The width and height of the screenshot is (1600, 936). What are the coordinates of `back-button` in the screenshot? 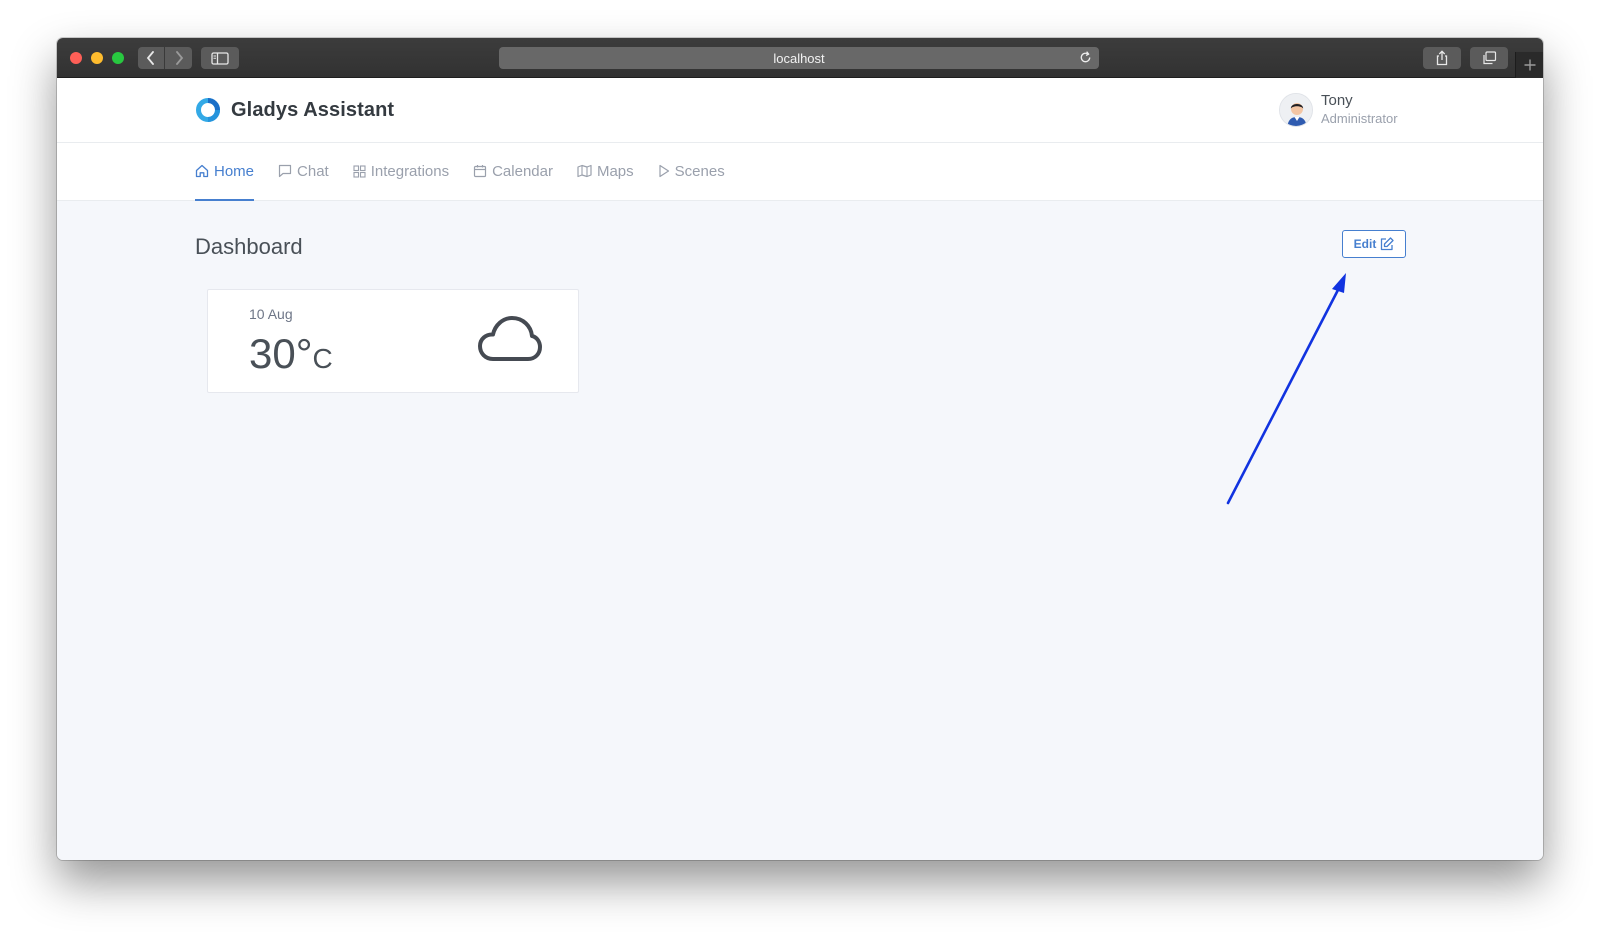 It's located at (151, 58).